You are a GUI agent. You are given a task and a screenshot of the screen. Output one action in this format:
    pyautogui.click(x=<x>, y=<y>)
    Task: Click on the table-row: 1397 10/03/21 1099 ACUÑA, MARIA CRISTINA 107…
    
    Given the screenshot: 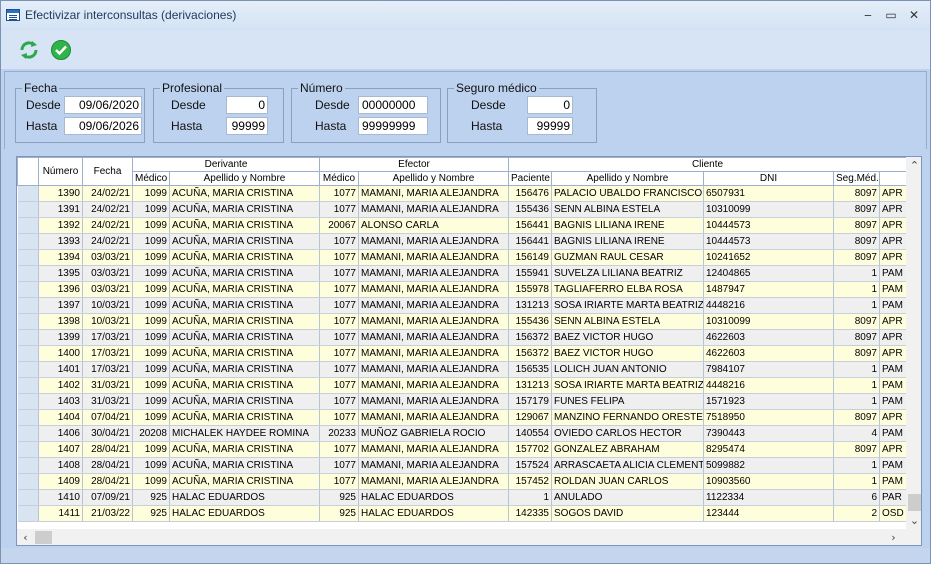 What is the action you would take?
    pyautogui.click(x=462, y=305)
    